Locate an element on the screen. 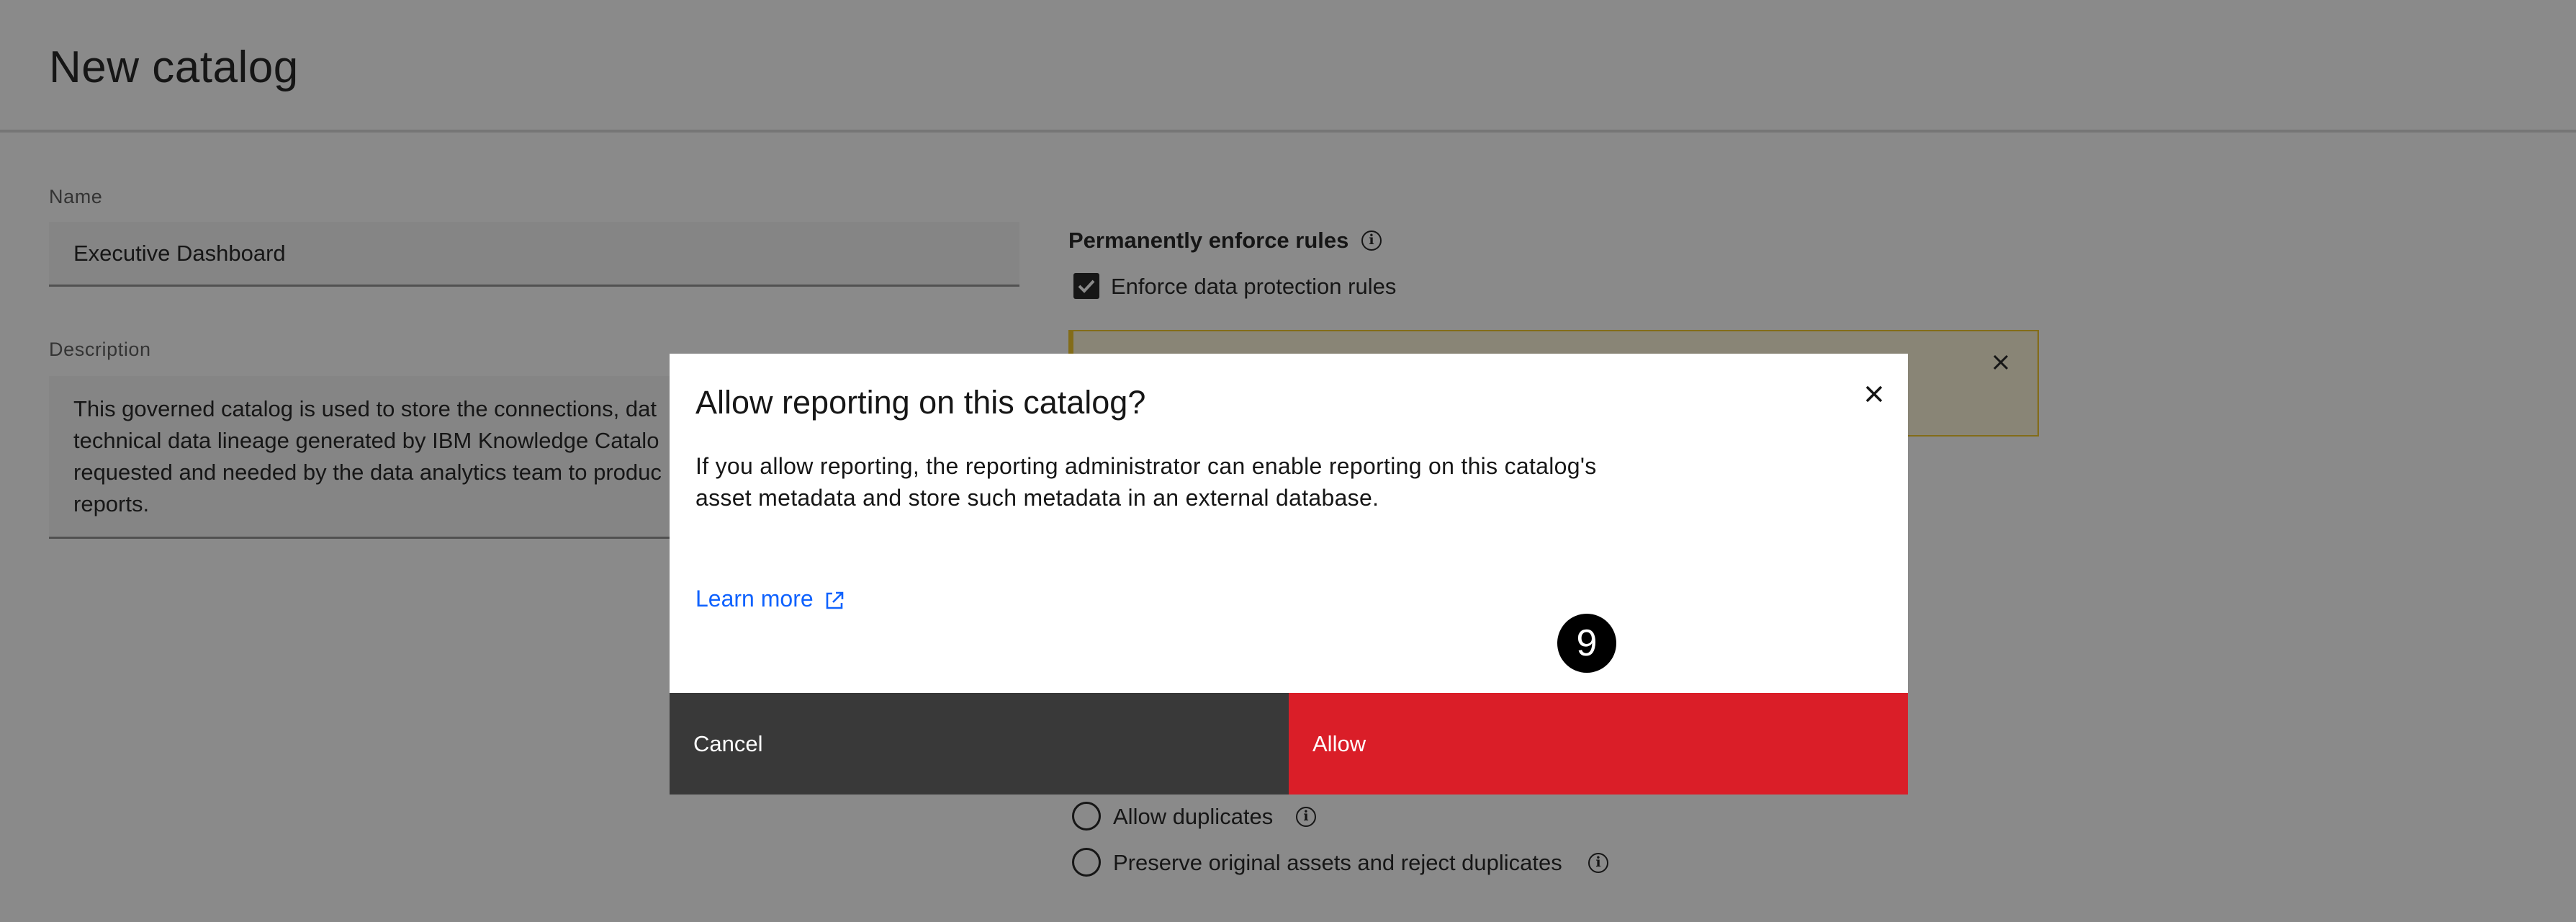 This screenshot has width=2576, height=922. external-link-icon is located at coordinates (834, 601).